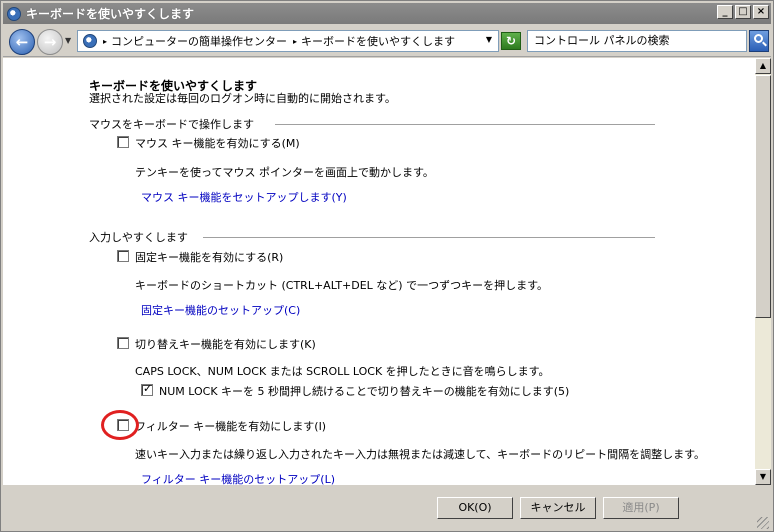  Describe the element at coordinates (217, 143) in the screenshot. I see `mouse-keys-label: マウス キー機能を有効にする(M)` at that location.